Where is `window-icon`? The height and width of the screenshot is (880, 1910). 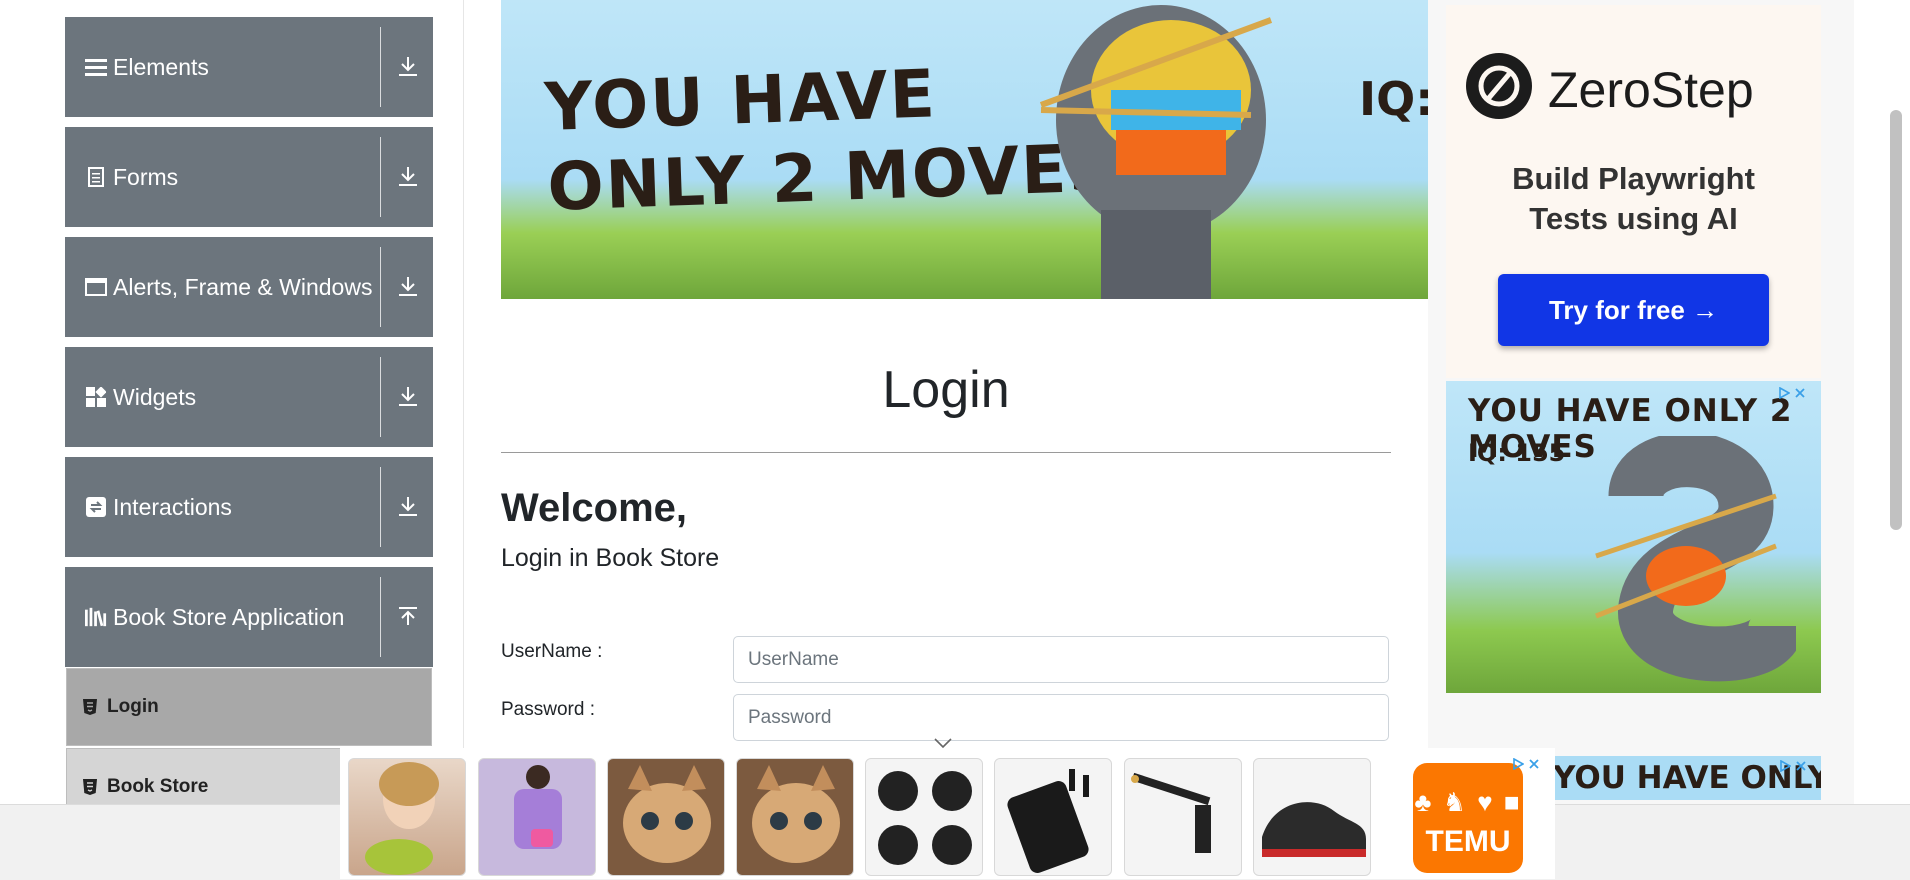
window-icon is located at coordinates (96, 287).